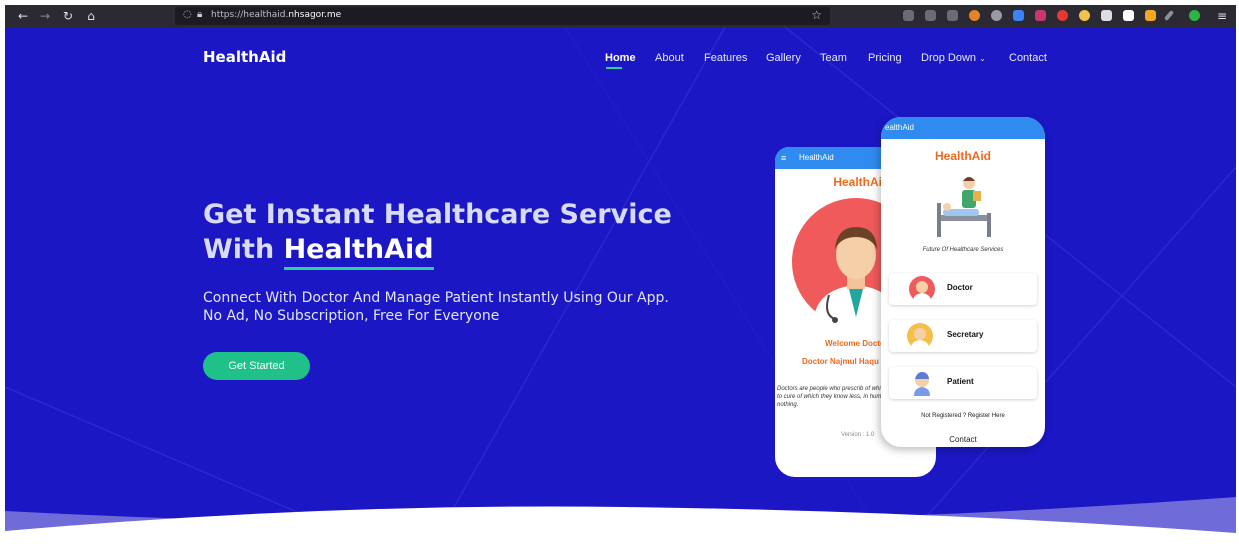 The image size is (1239, 544). I want to click on chevron-down-icon: ⌄, so click(982, 58).